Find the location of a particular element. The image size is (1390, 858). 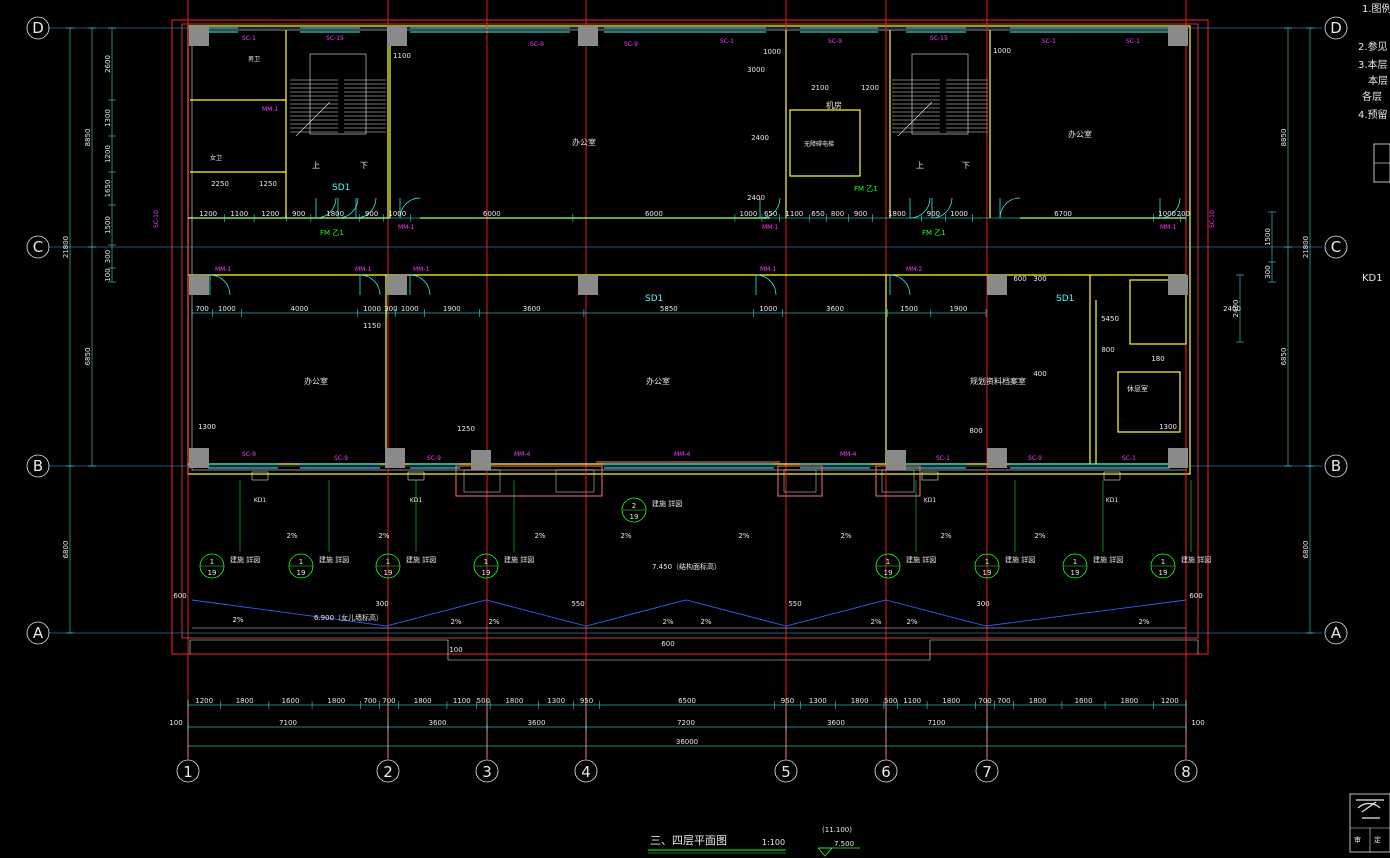

tag-mm1-b: MM-1 is located at coordinates (363, 269).